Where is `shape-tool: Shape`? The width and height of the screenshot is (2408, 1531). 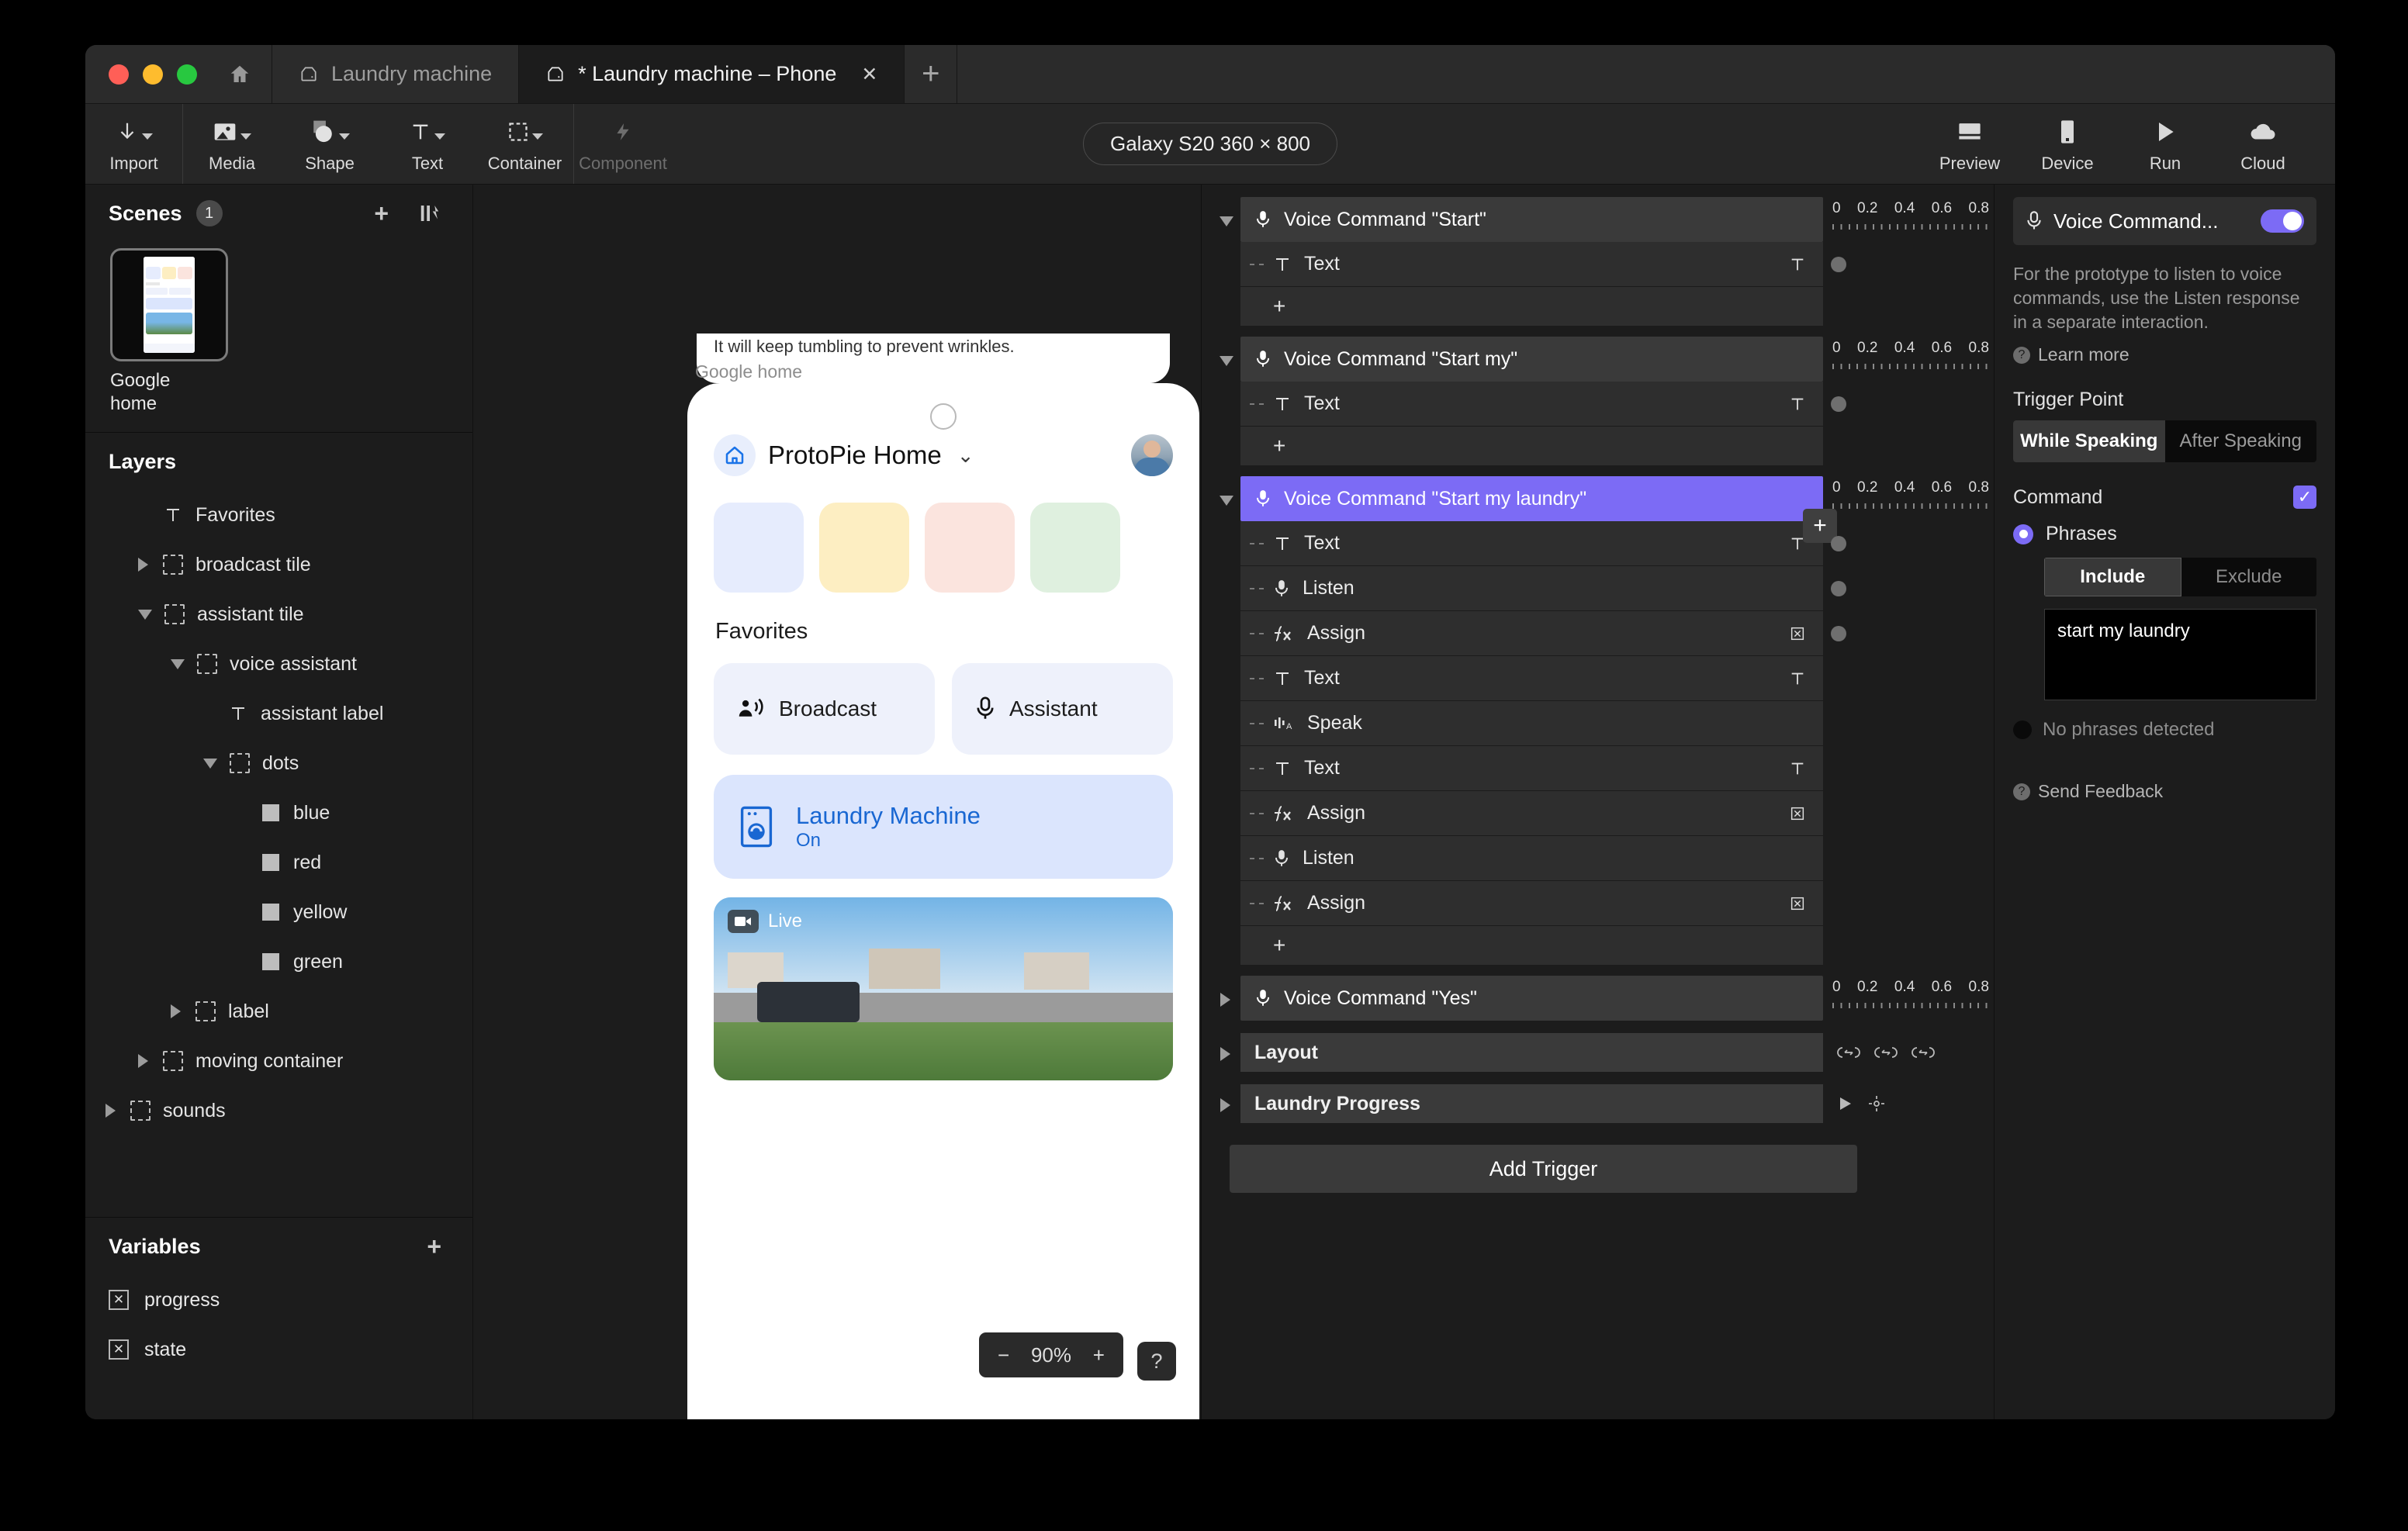 shape-tool: Shape is located at coordinates (330, 144).